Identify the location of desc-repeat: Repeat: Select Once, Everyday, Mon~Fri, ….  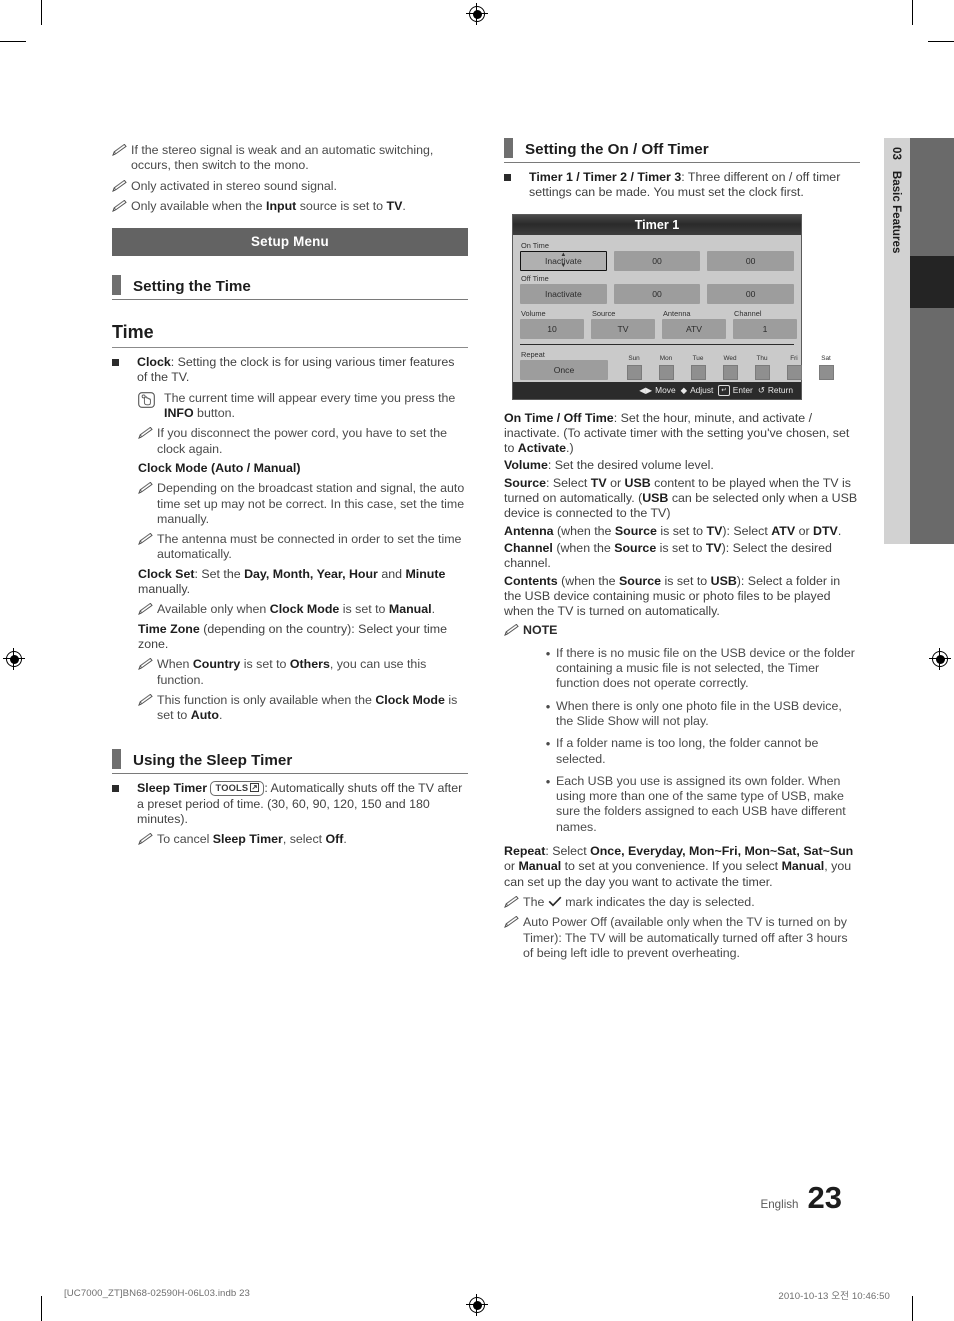
(682, 867).